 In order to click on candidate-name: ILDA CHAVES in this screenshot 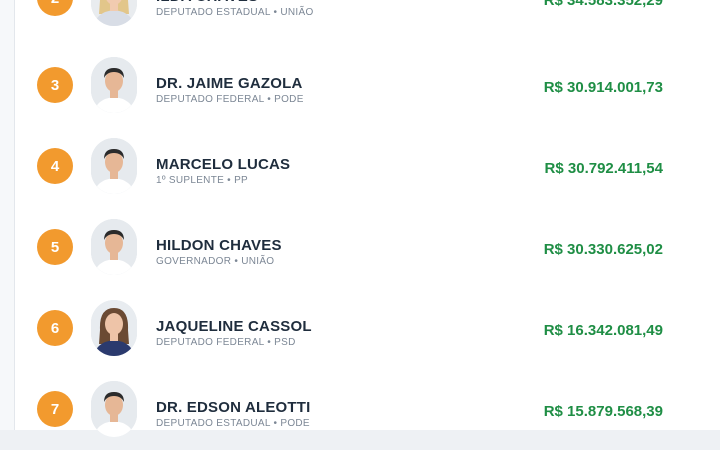, I will do `click(207, 2)`.